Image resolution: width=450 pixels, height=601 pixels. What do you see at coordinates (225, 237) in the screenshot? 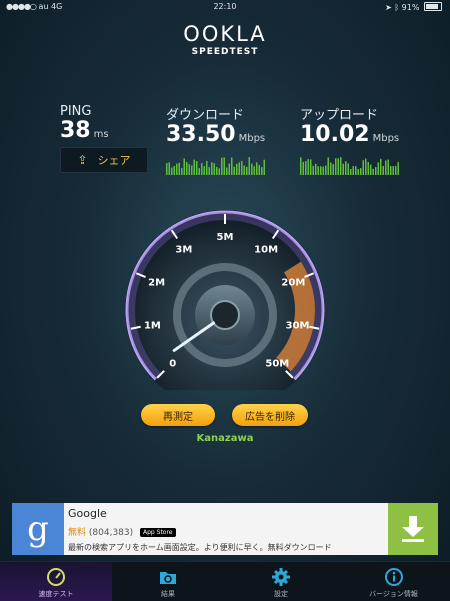
I see `gauge-tick-label: 5M` at bounding box center [225, 237].